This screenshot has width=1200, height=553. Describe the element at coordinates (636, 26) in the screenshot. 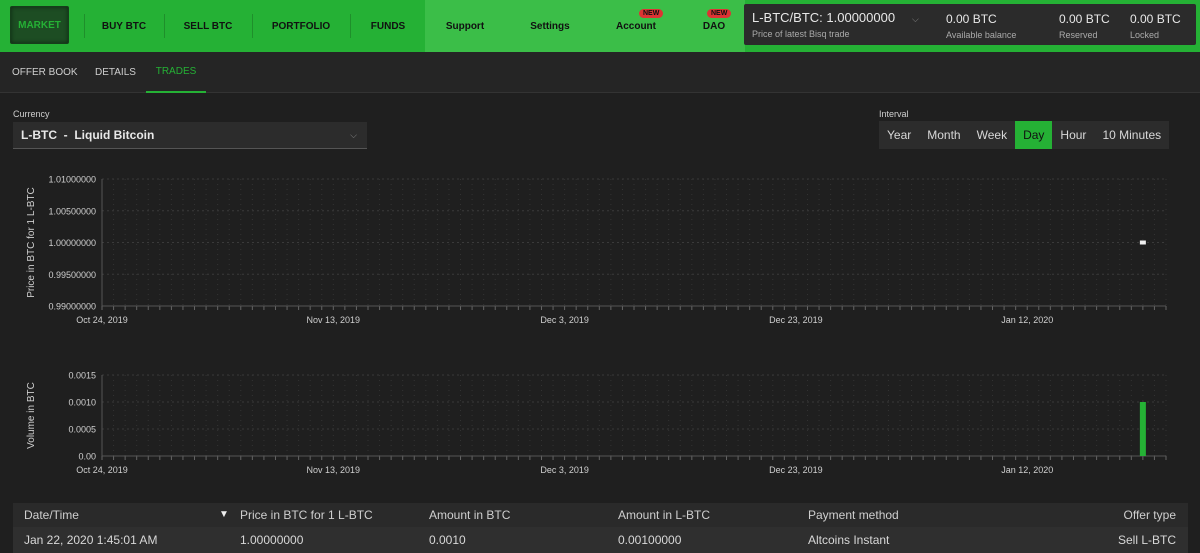

I see `nav-account-button: Account` at that location.